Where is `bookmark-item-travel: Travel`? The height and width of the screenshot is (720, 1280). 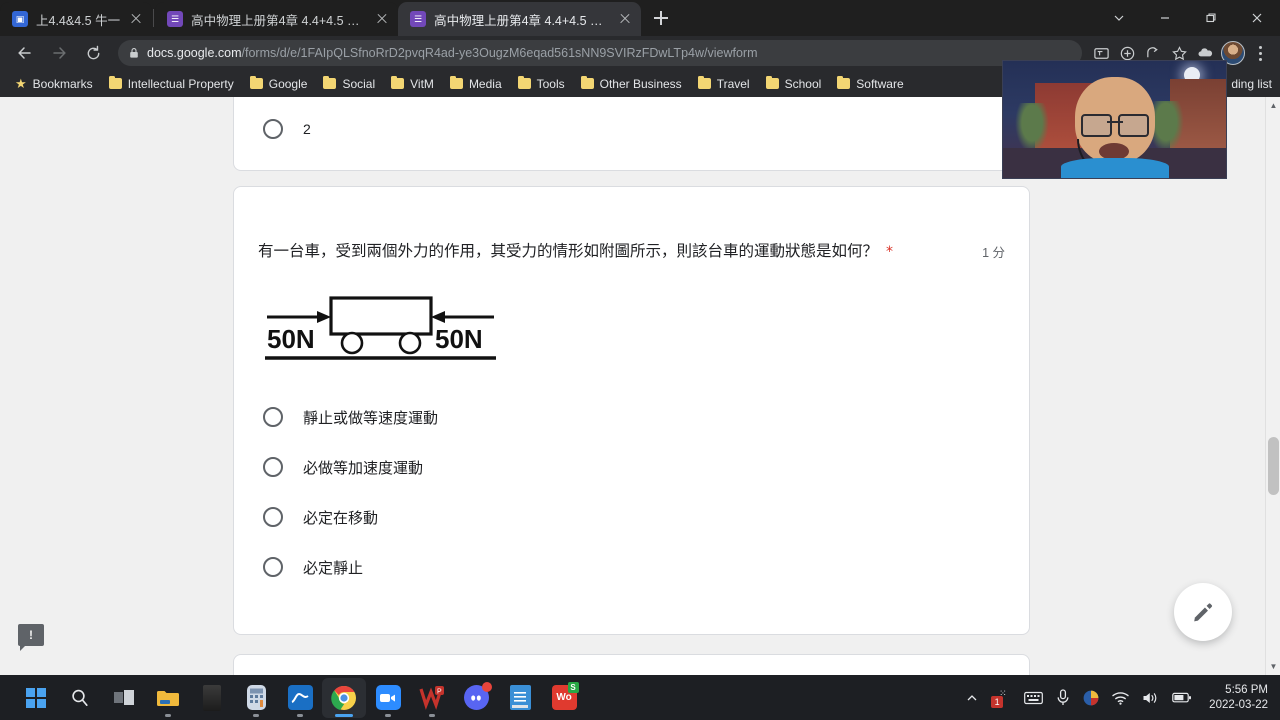
bookmark-item-travel: Travel is located at coordinates (724, 84).